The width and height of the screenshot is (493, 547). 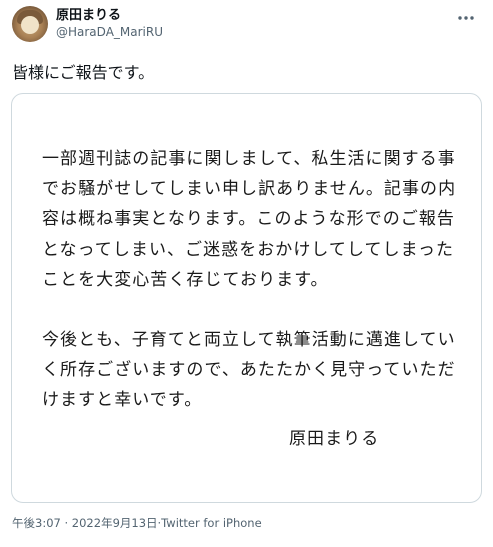 I want to click on tweet-timestamp-time: 午後3:07, so click(x=36, y=523).